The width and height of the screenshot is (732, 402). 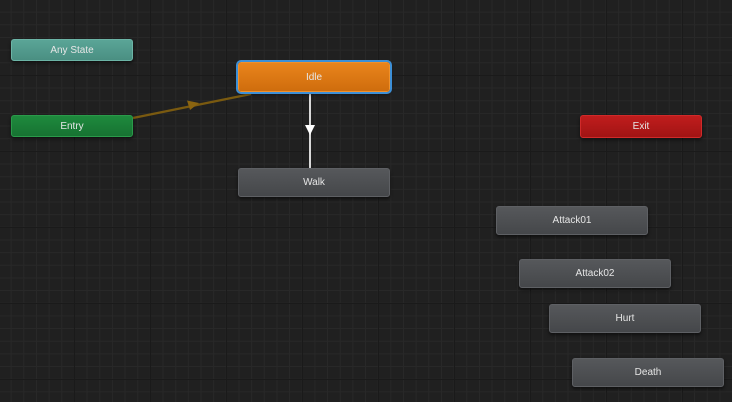 I want to click on state-attack02: Attack02, so click(x=595, y=273).